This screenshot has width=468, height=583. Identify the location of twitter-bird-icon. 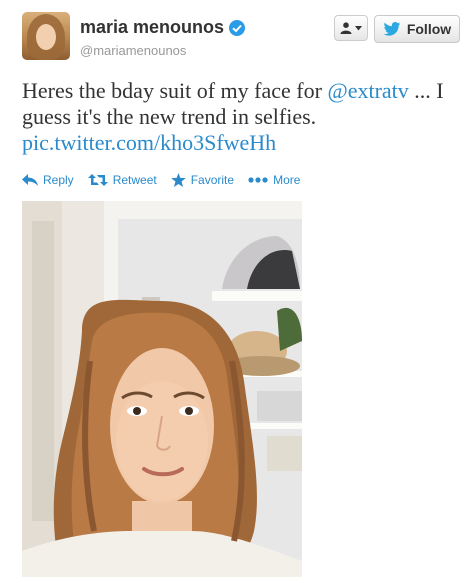
(392, 29).